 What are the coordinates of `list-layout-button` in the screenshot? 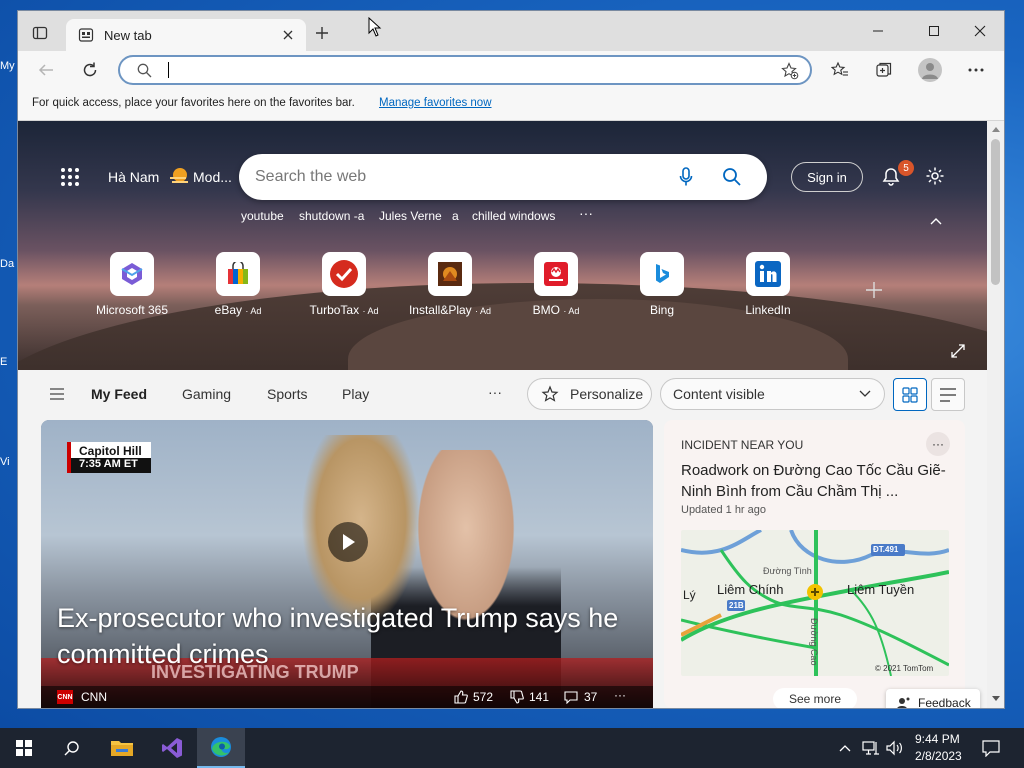 It's located at (948, 394).